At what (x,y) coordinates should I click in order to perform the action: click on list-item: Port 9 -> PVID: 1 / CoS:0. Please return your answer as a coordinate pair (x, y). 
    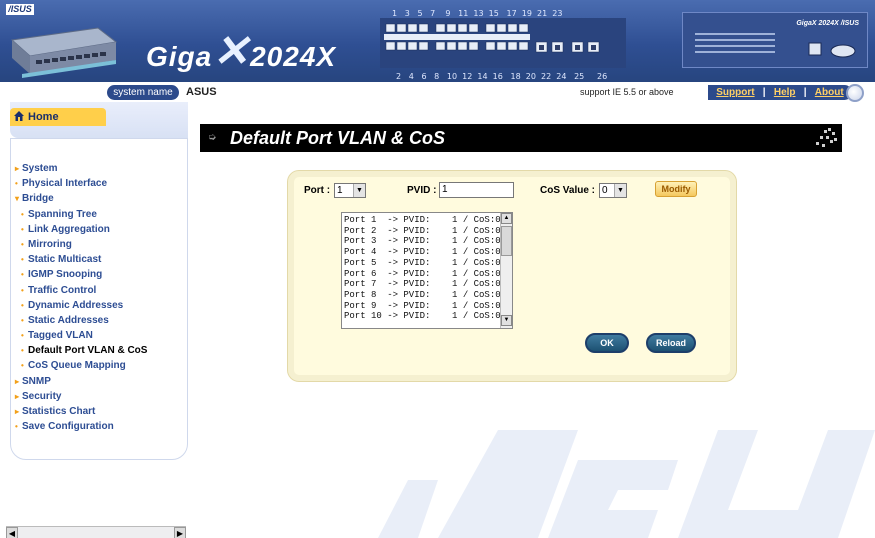
    Looking at the image, I should click on (422, 306).